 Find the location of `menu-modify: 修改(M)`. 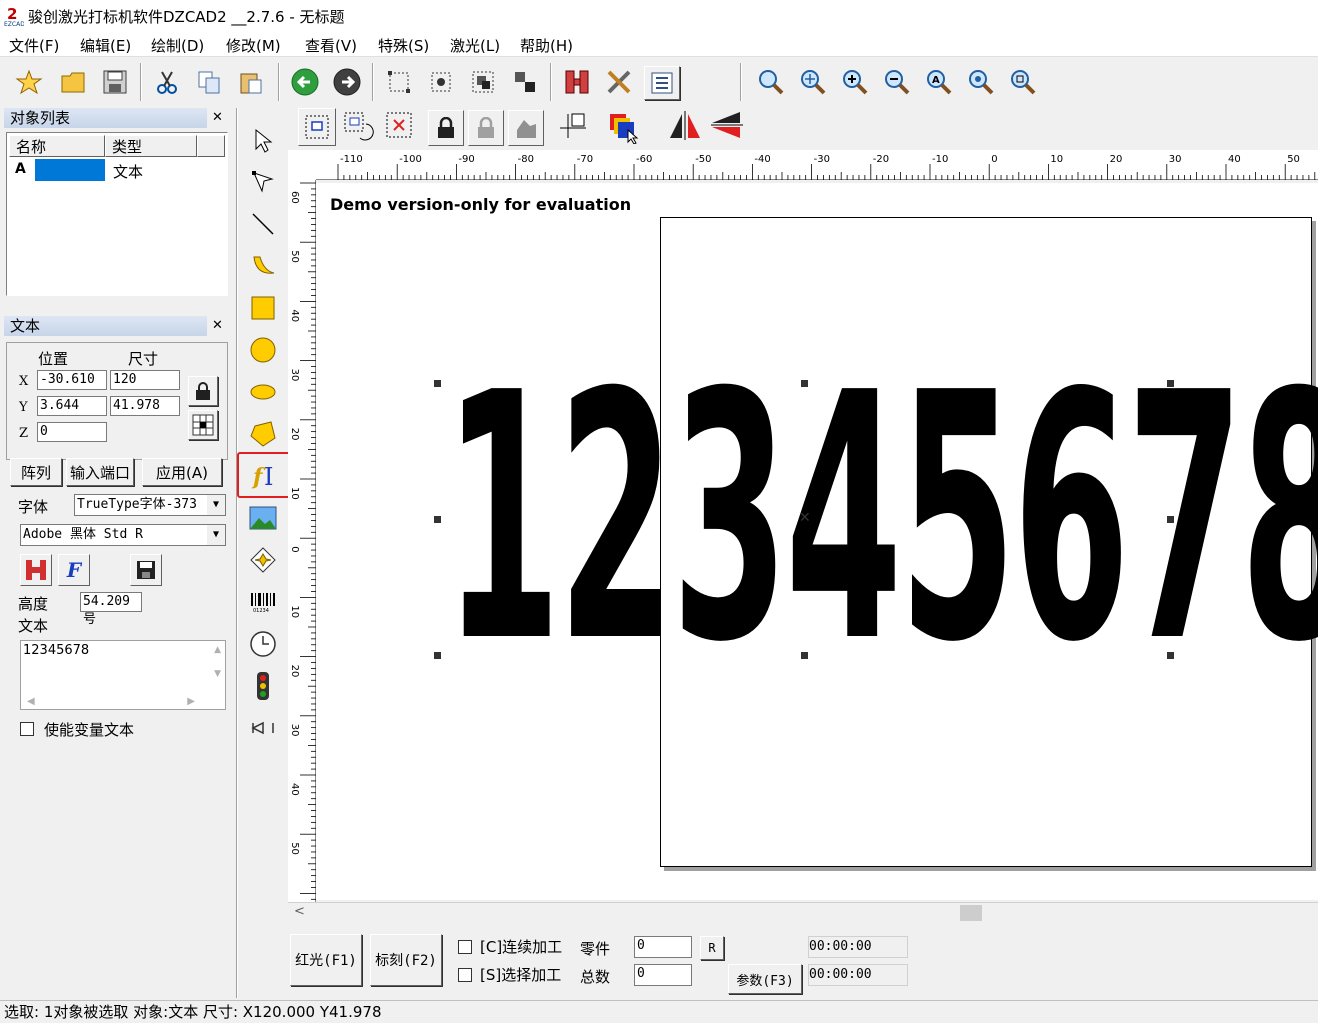

menu-modify: 修改(M) is located at coordinates (253, 45).